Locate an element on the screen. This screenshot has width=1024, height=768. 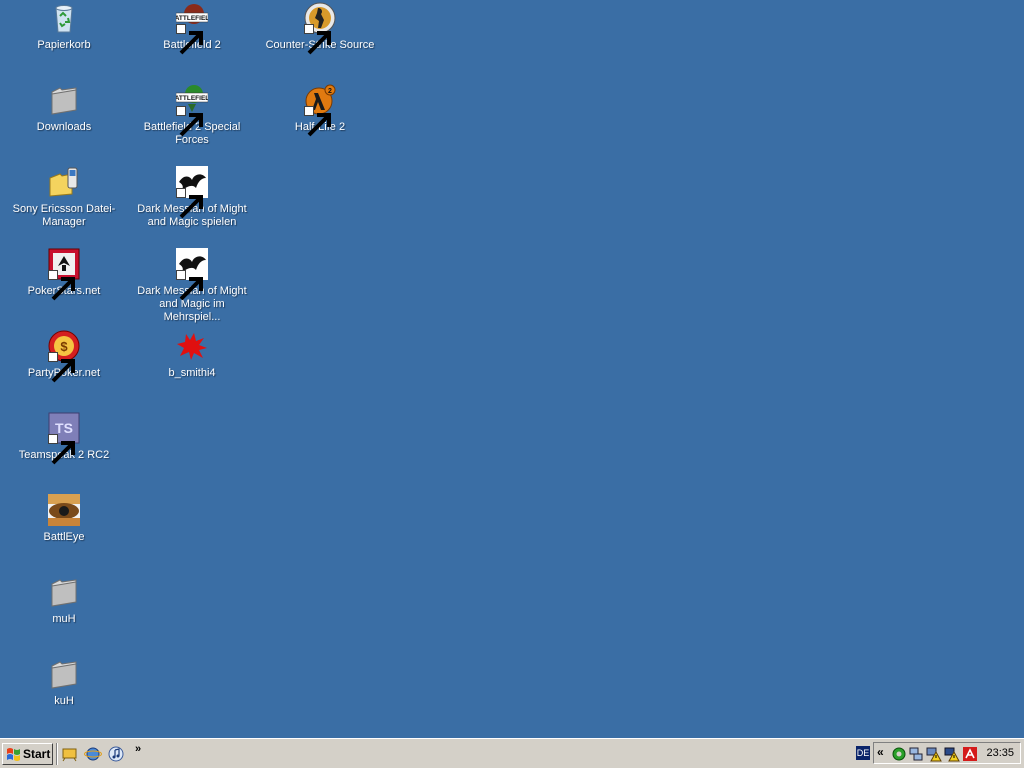
taskbar: Start » DE « 23:35 is located at coordinates (512, 753).